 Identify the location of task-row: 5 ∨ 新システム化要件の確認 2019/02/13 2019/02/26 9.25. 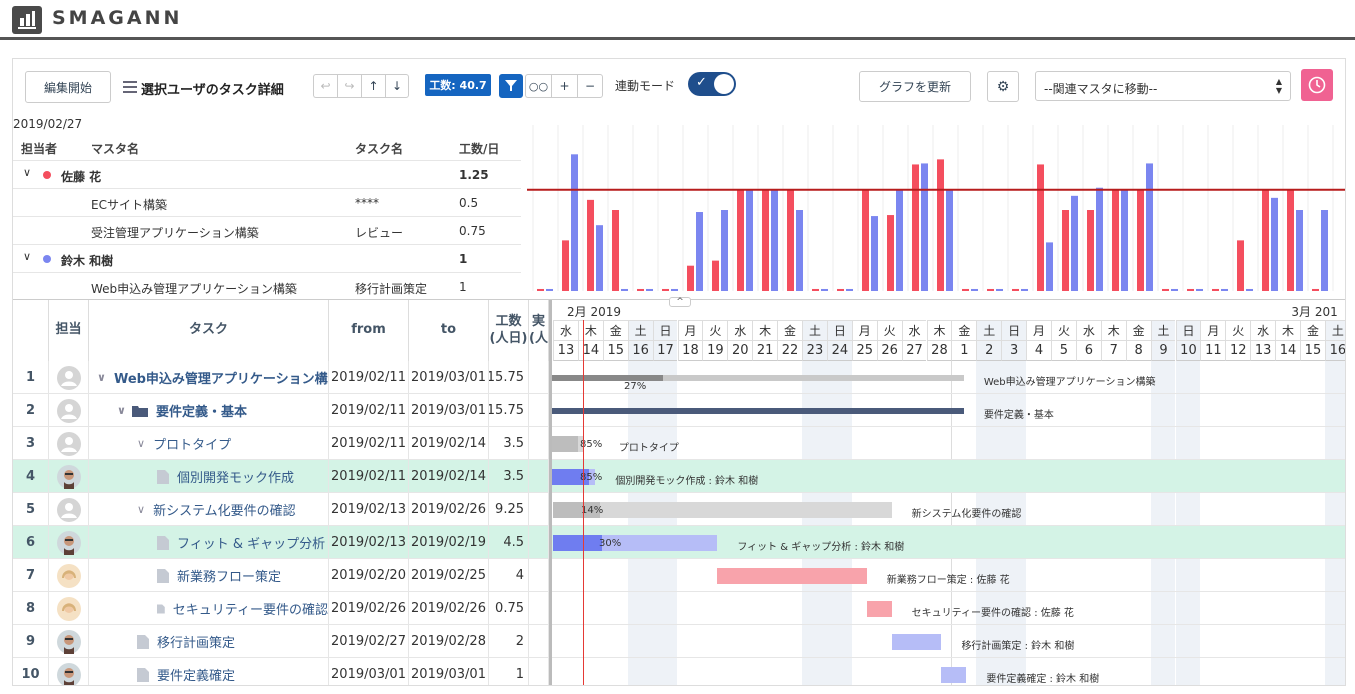
(281, 509).